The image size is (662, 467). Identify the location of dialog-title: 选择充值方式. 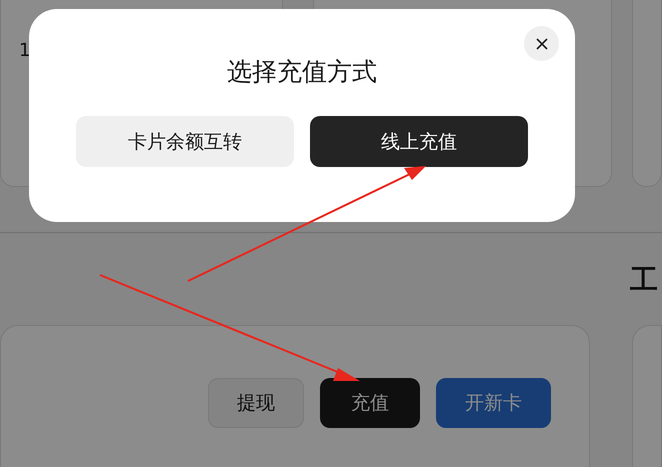
(302, 72).